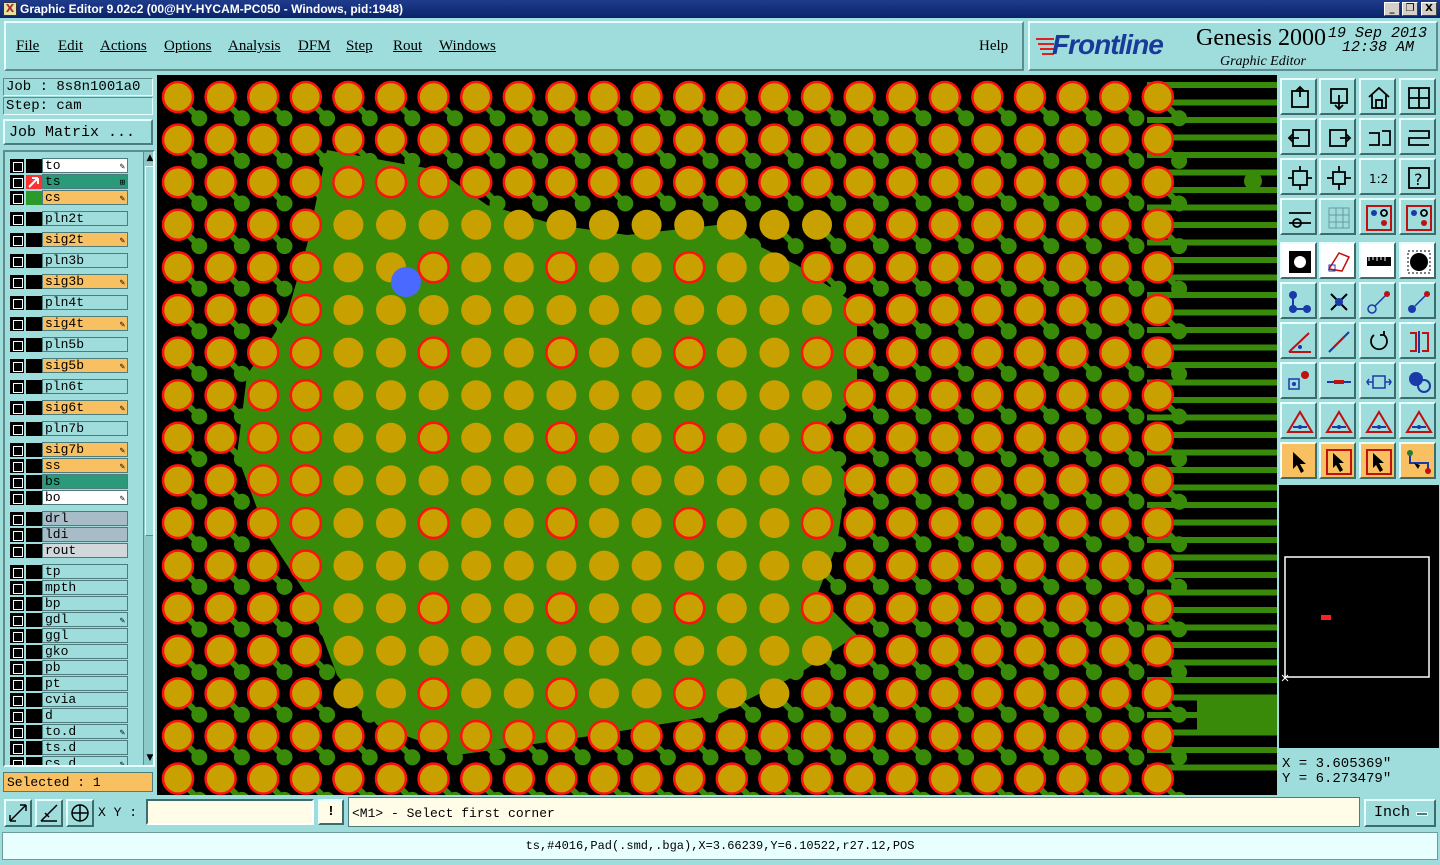  I want to click on circle-icon, so click(1417, 260).